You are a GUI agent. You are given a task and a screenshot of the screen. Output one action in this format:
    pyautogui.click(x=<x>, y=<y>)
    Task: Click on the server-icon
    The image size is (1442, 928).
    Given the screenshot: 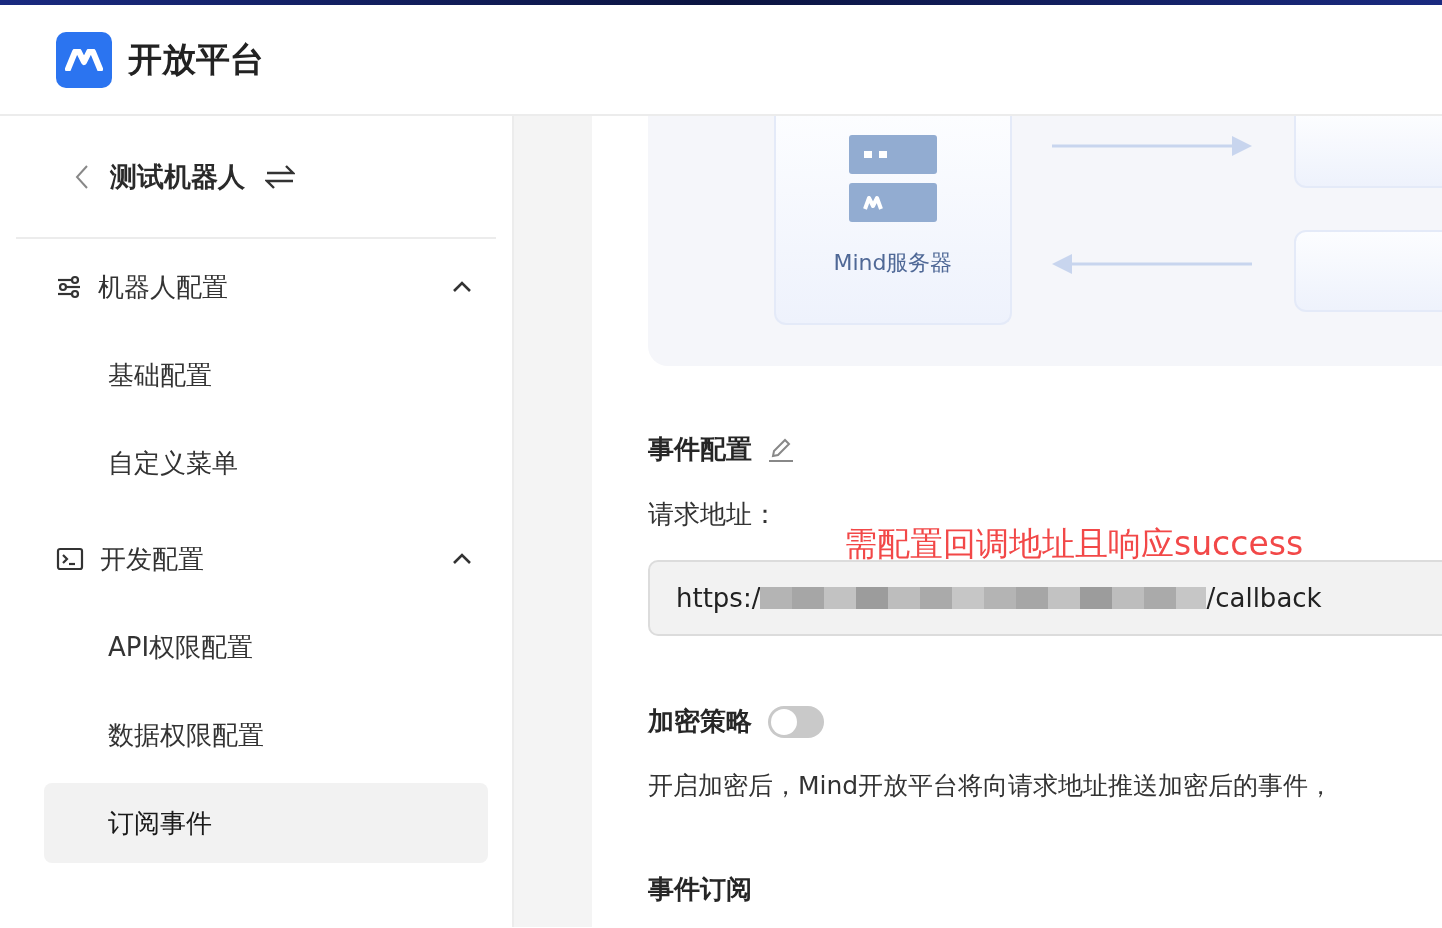 What is the action you would take?
    pyautogui.click(x=893, y=179)
    